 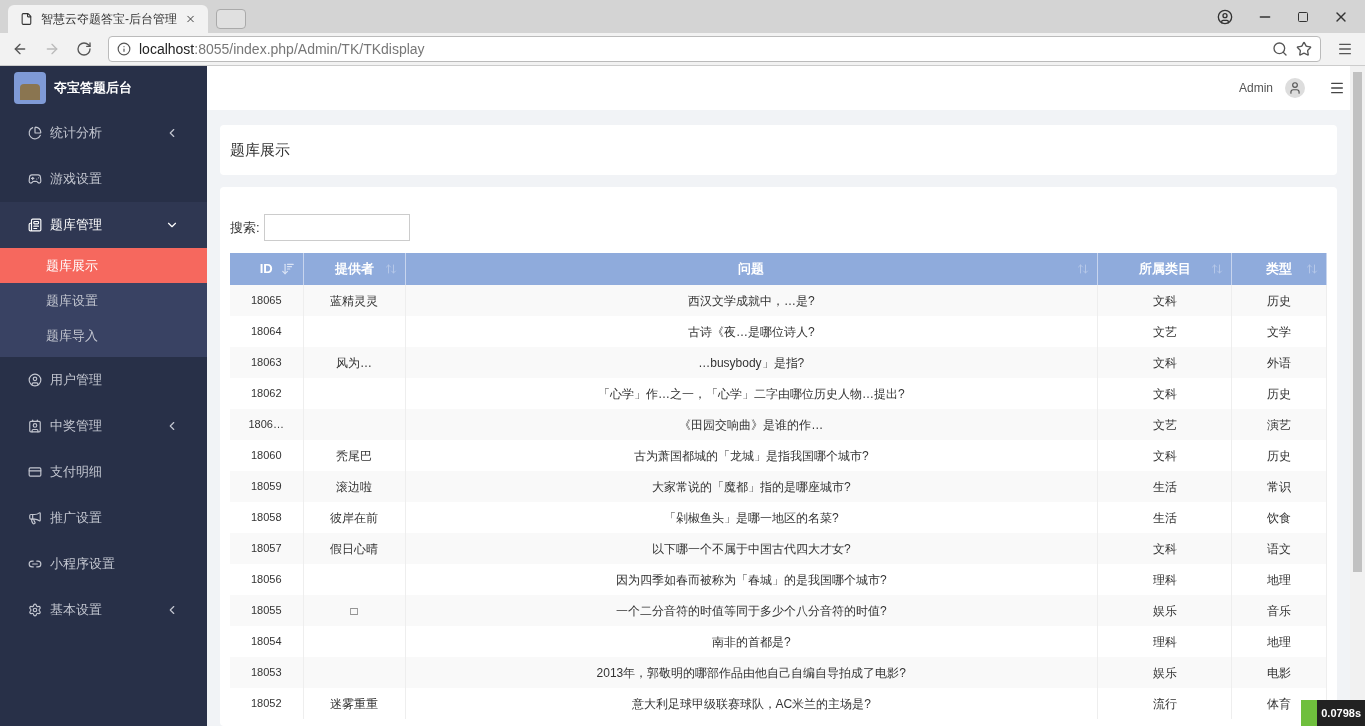 What do you see at coordinates (30, 88) in the screenshot?
I see `logo-icon` at bounding box center [30, 88].